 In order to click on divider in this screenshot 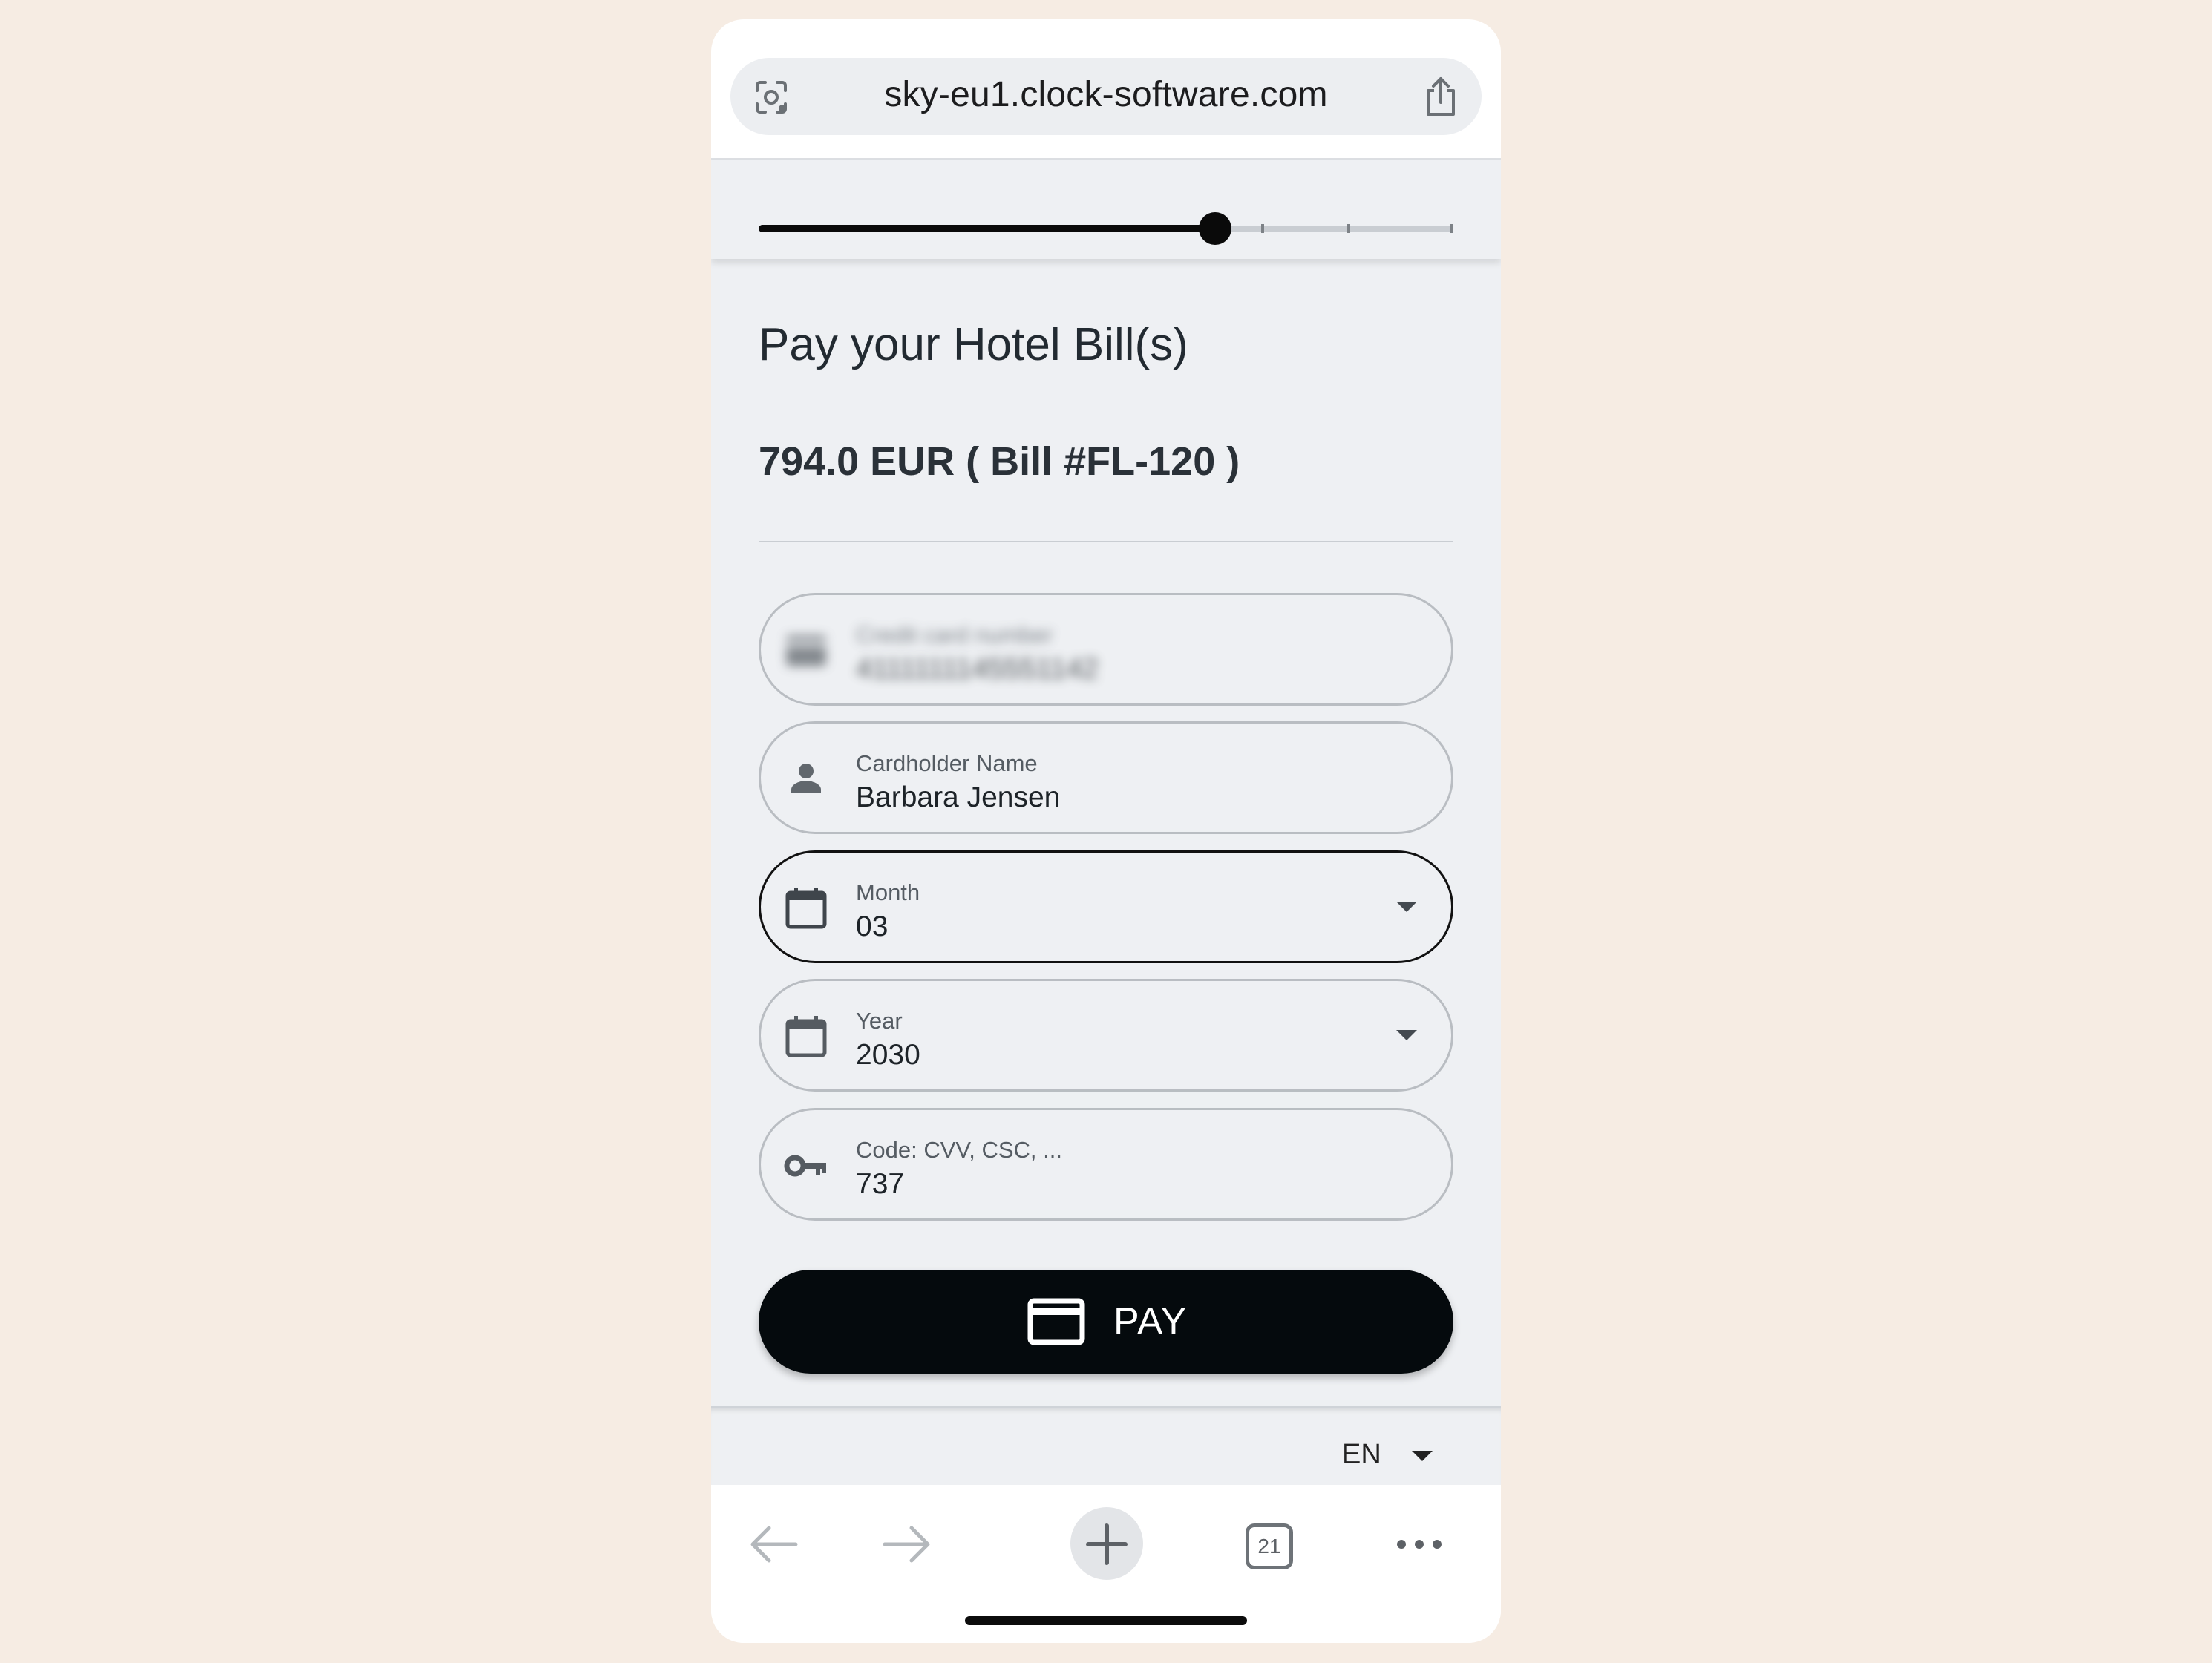, I will do `click(1106, 541)`.